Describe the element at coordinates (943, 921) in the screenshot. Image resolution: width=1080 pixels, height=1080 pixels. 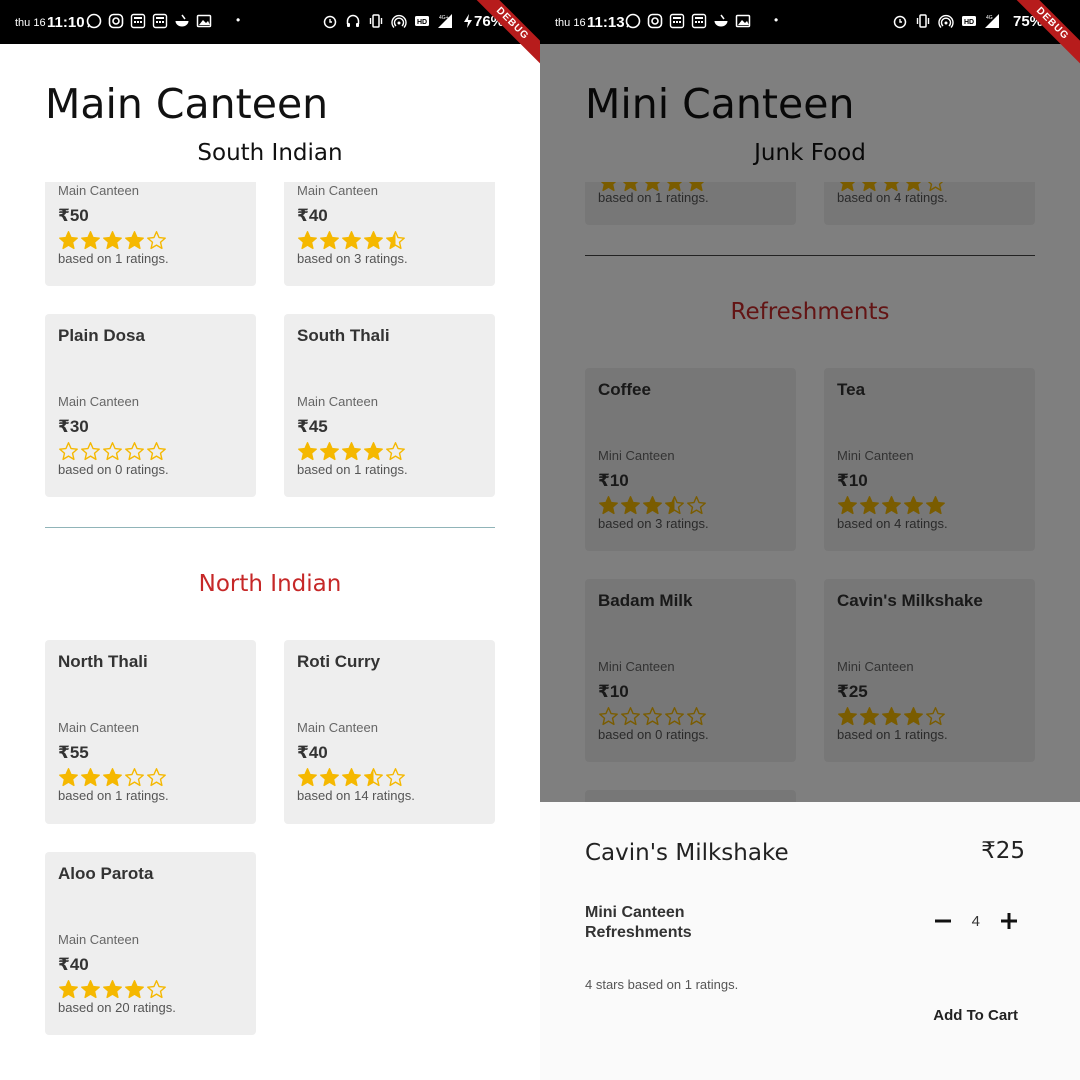
I see `minus-icon` at that location.